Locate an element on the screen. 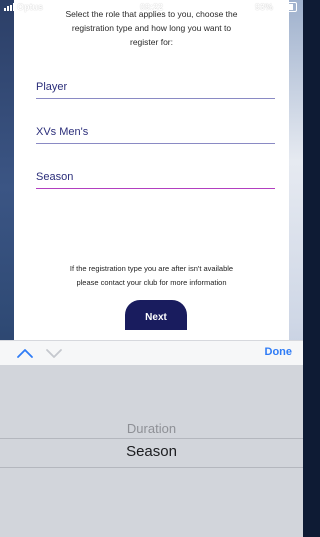 Image resolution: width=320 pixels, height=537 pixels. registration-type-field: XVs Men's is located at coordinates (155, 132).